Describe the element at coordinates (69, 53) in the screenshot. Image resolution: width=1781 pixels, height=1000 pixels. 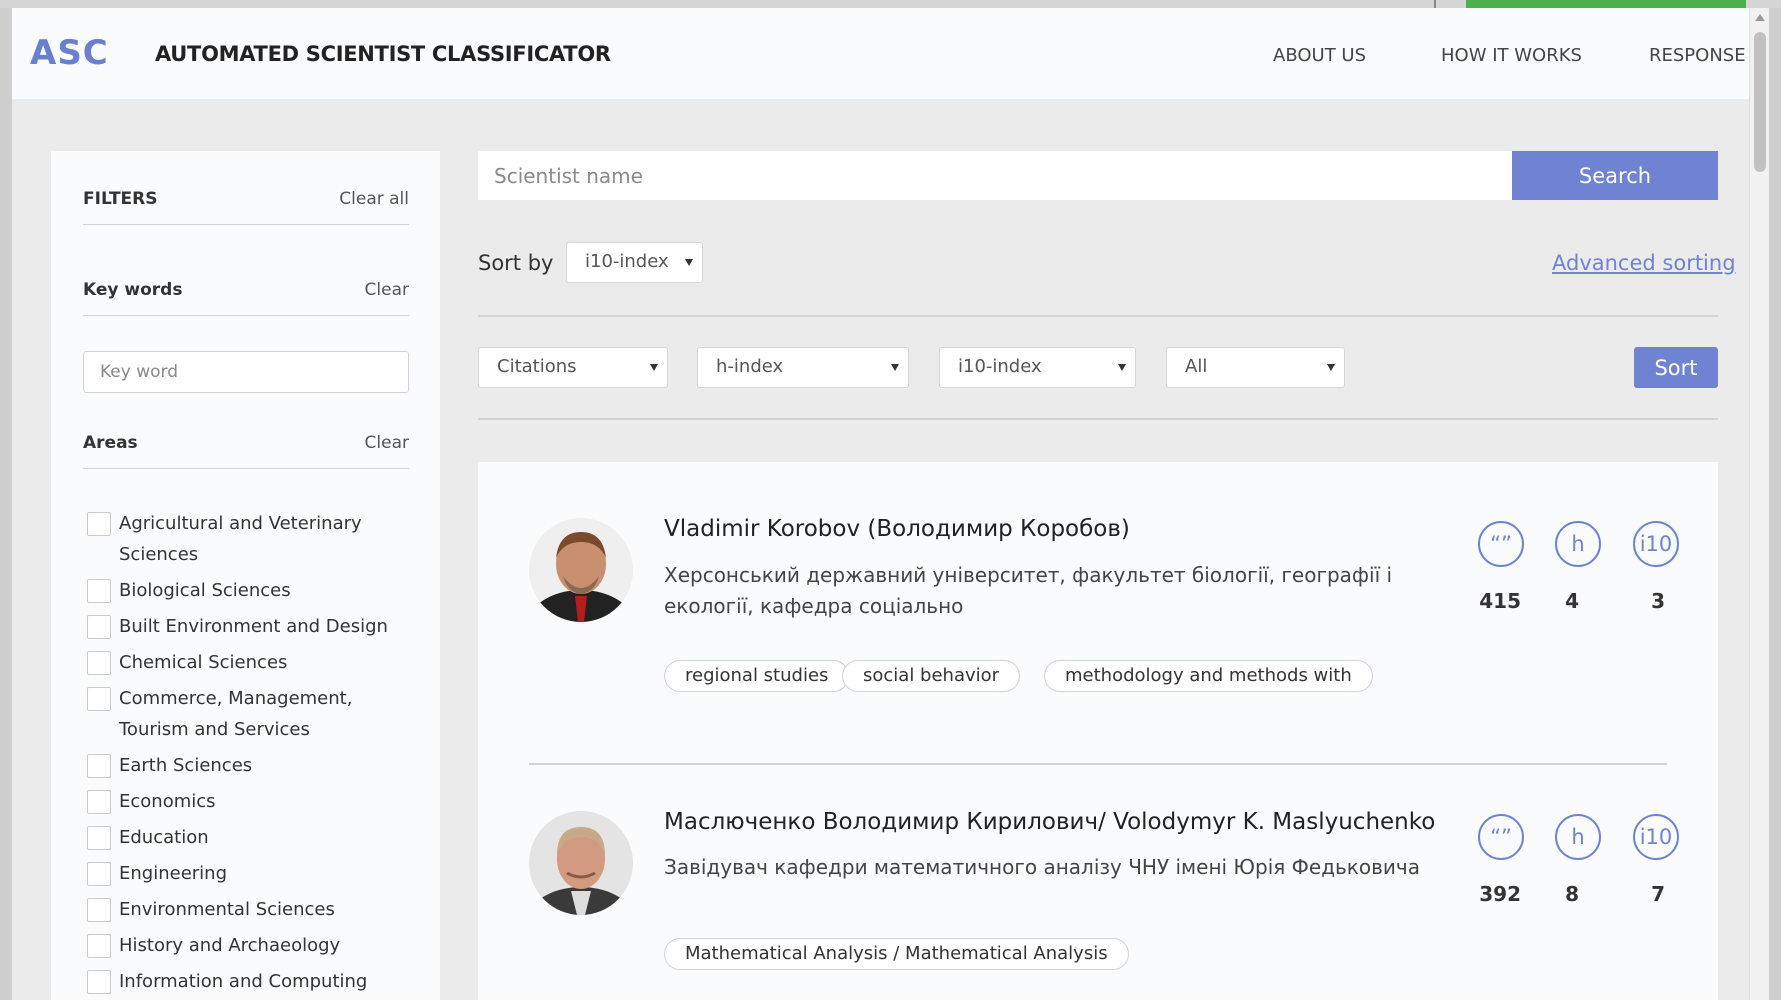
I see `site-logo: ASC` at that location.